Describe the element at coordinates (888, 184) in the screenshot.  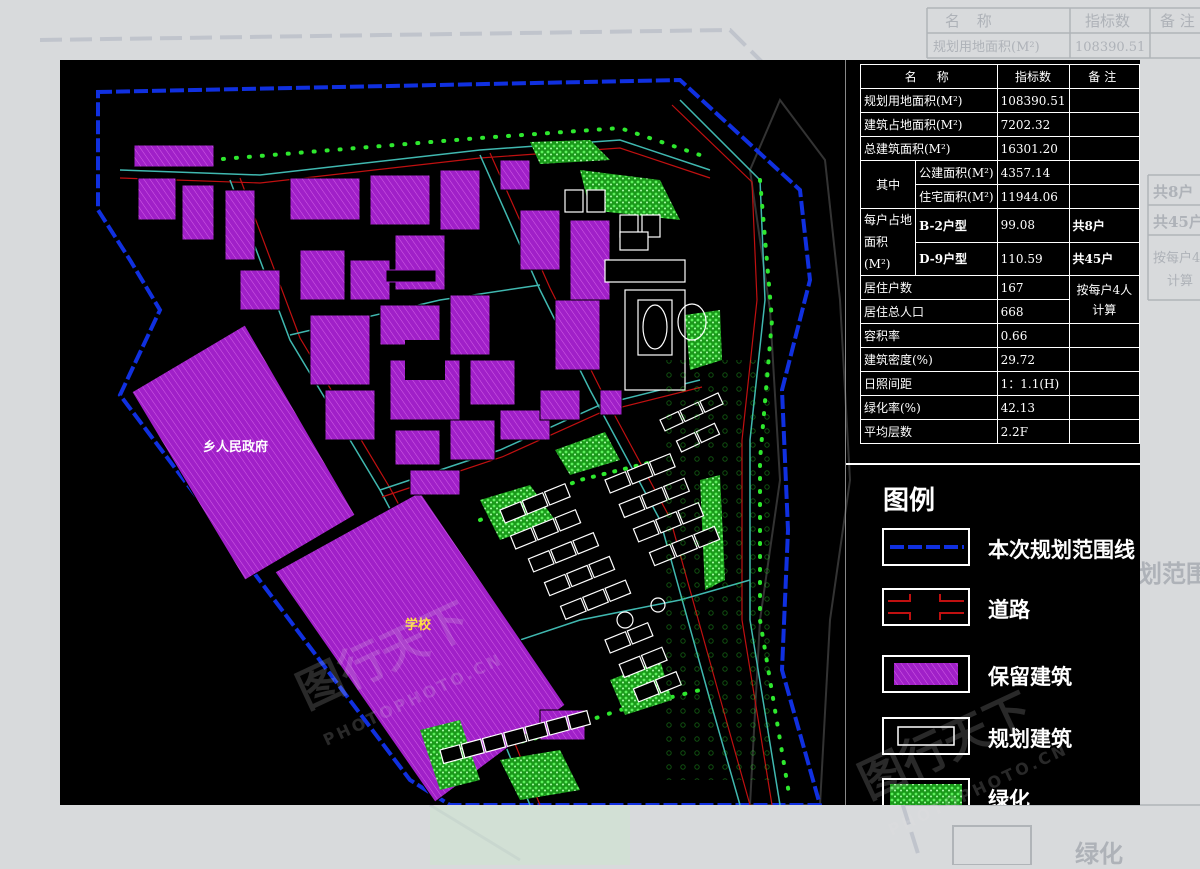
I see `of-which-label: 其中` at that location.